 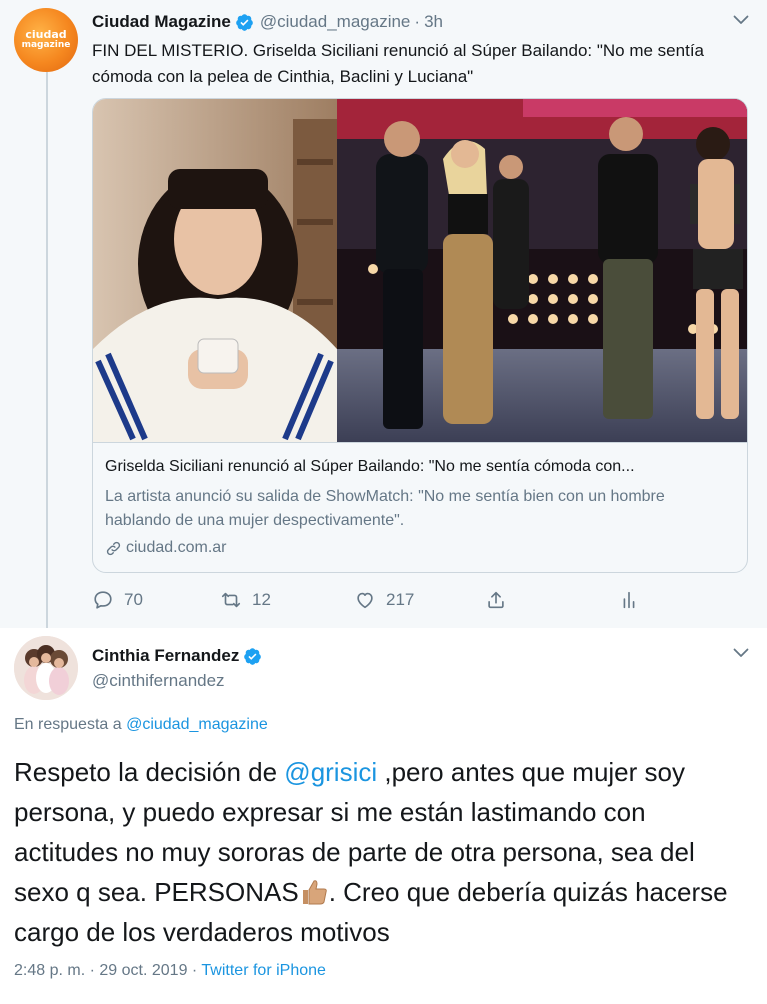 I want to click on thumbs-up-emoji, so click(x=314, y=892).